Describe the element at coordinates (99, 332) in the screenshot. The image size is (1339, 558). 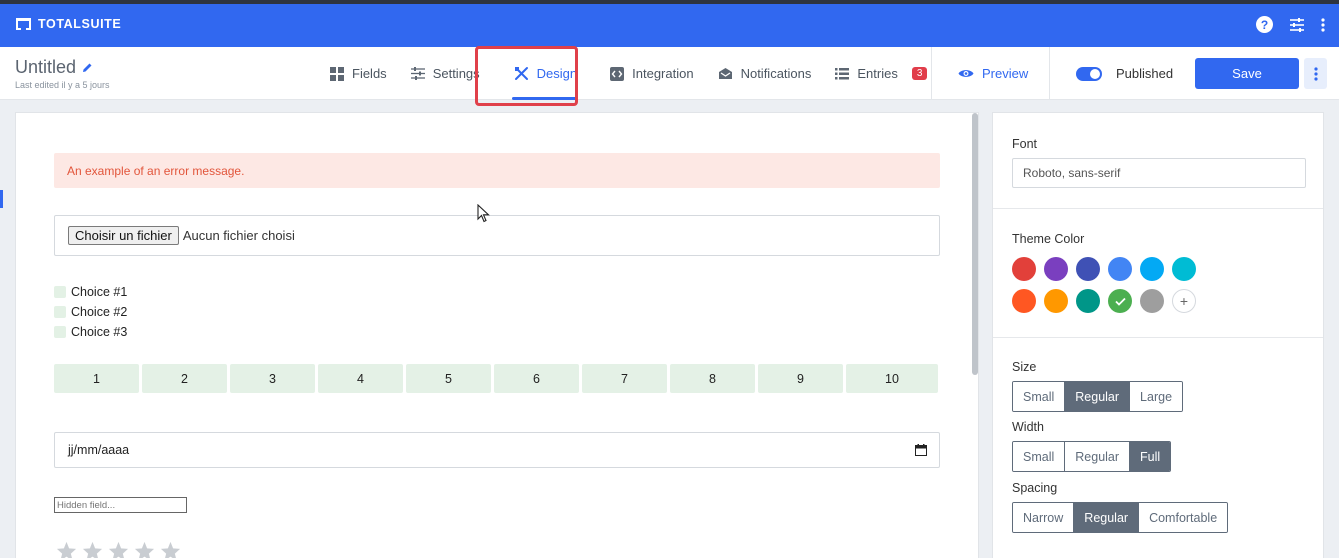
I see `choice-label: Choice #3` at that location.